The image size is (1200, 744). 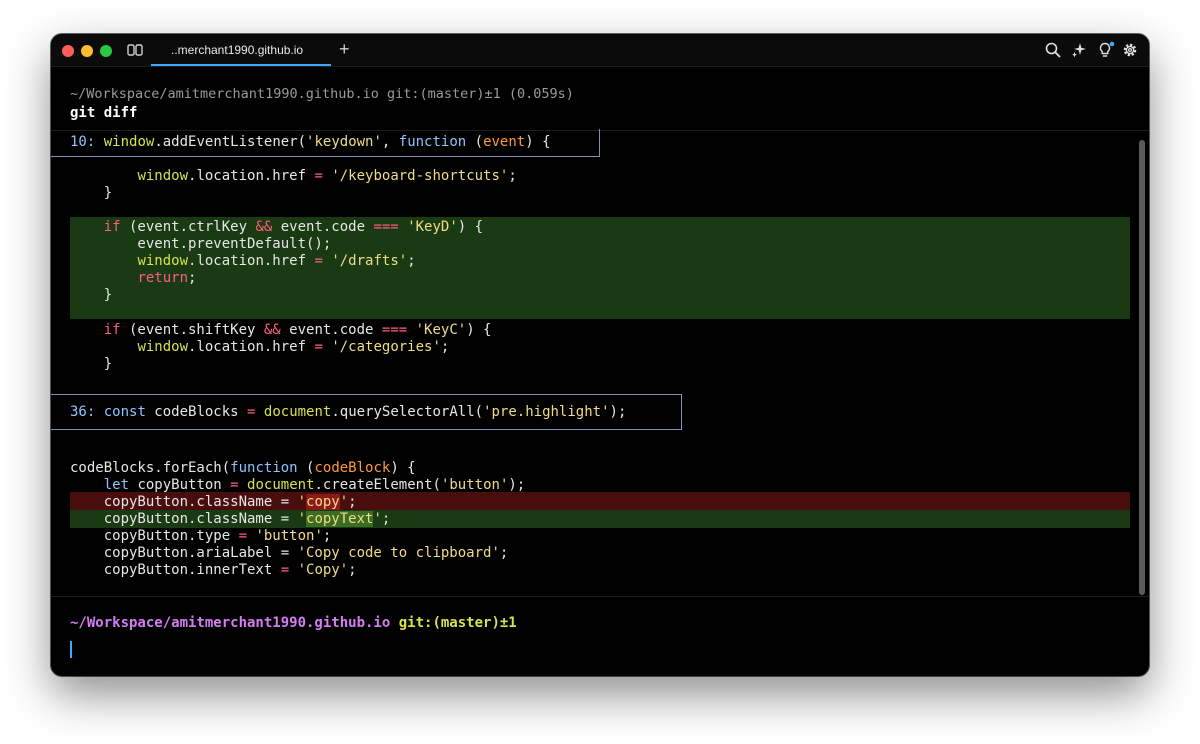 I want to click on code-line-added: copyButton.className = 'copyText';, so click(x=230, y=519).